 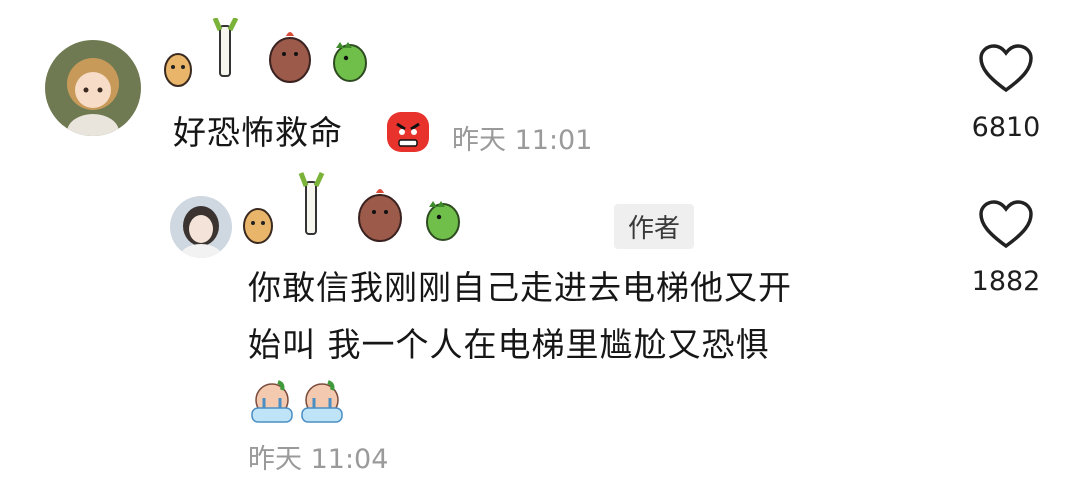 What do you see at coordinates (318, 459) in the screenshot?
I see `reply-timestamp: 昨天 11:04` at bounding box center [318, 459].